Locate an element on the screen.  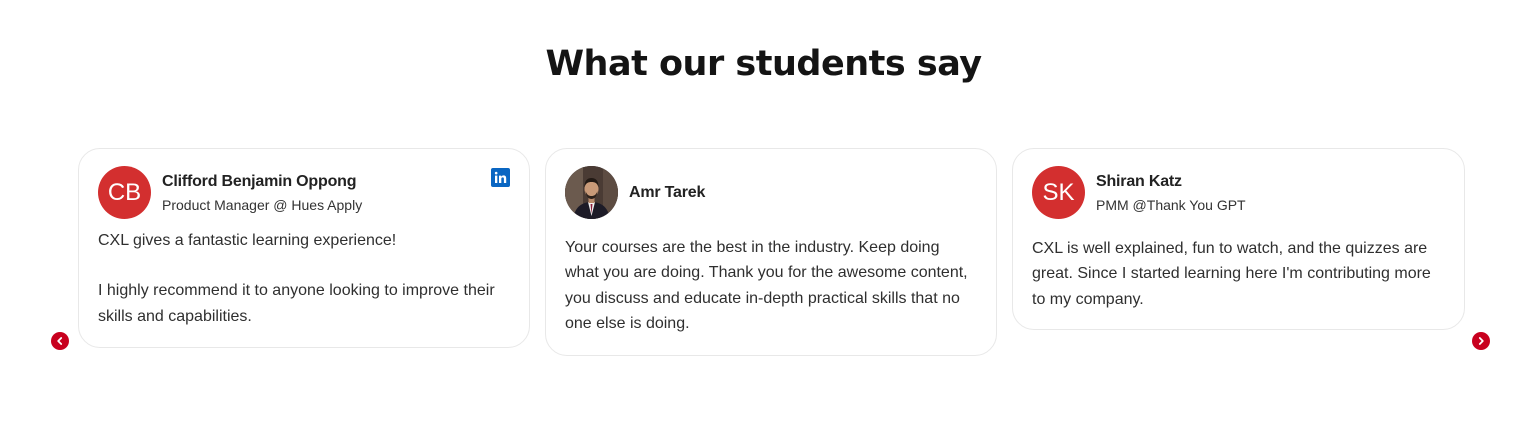
author-role: PMM @Thank You GPT is located at coordinates (1171, 204).